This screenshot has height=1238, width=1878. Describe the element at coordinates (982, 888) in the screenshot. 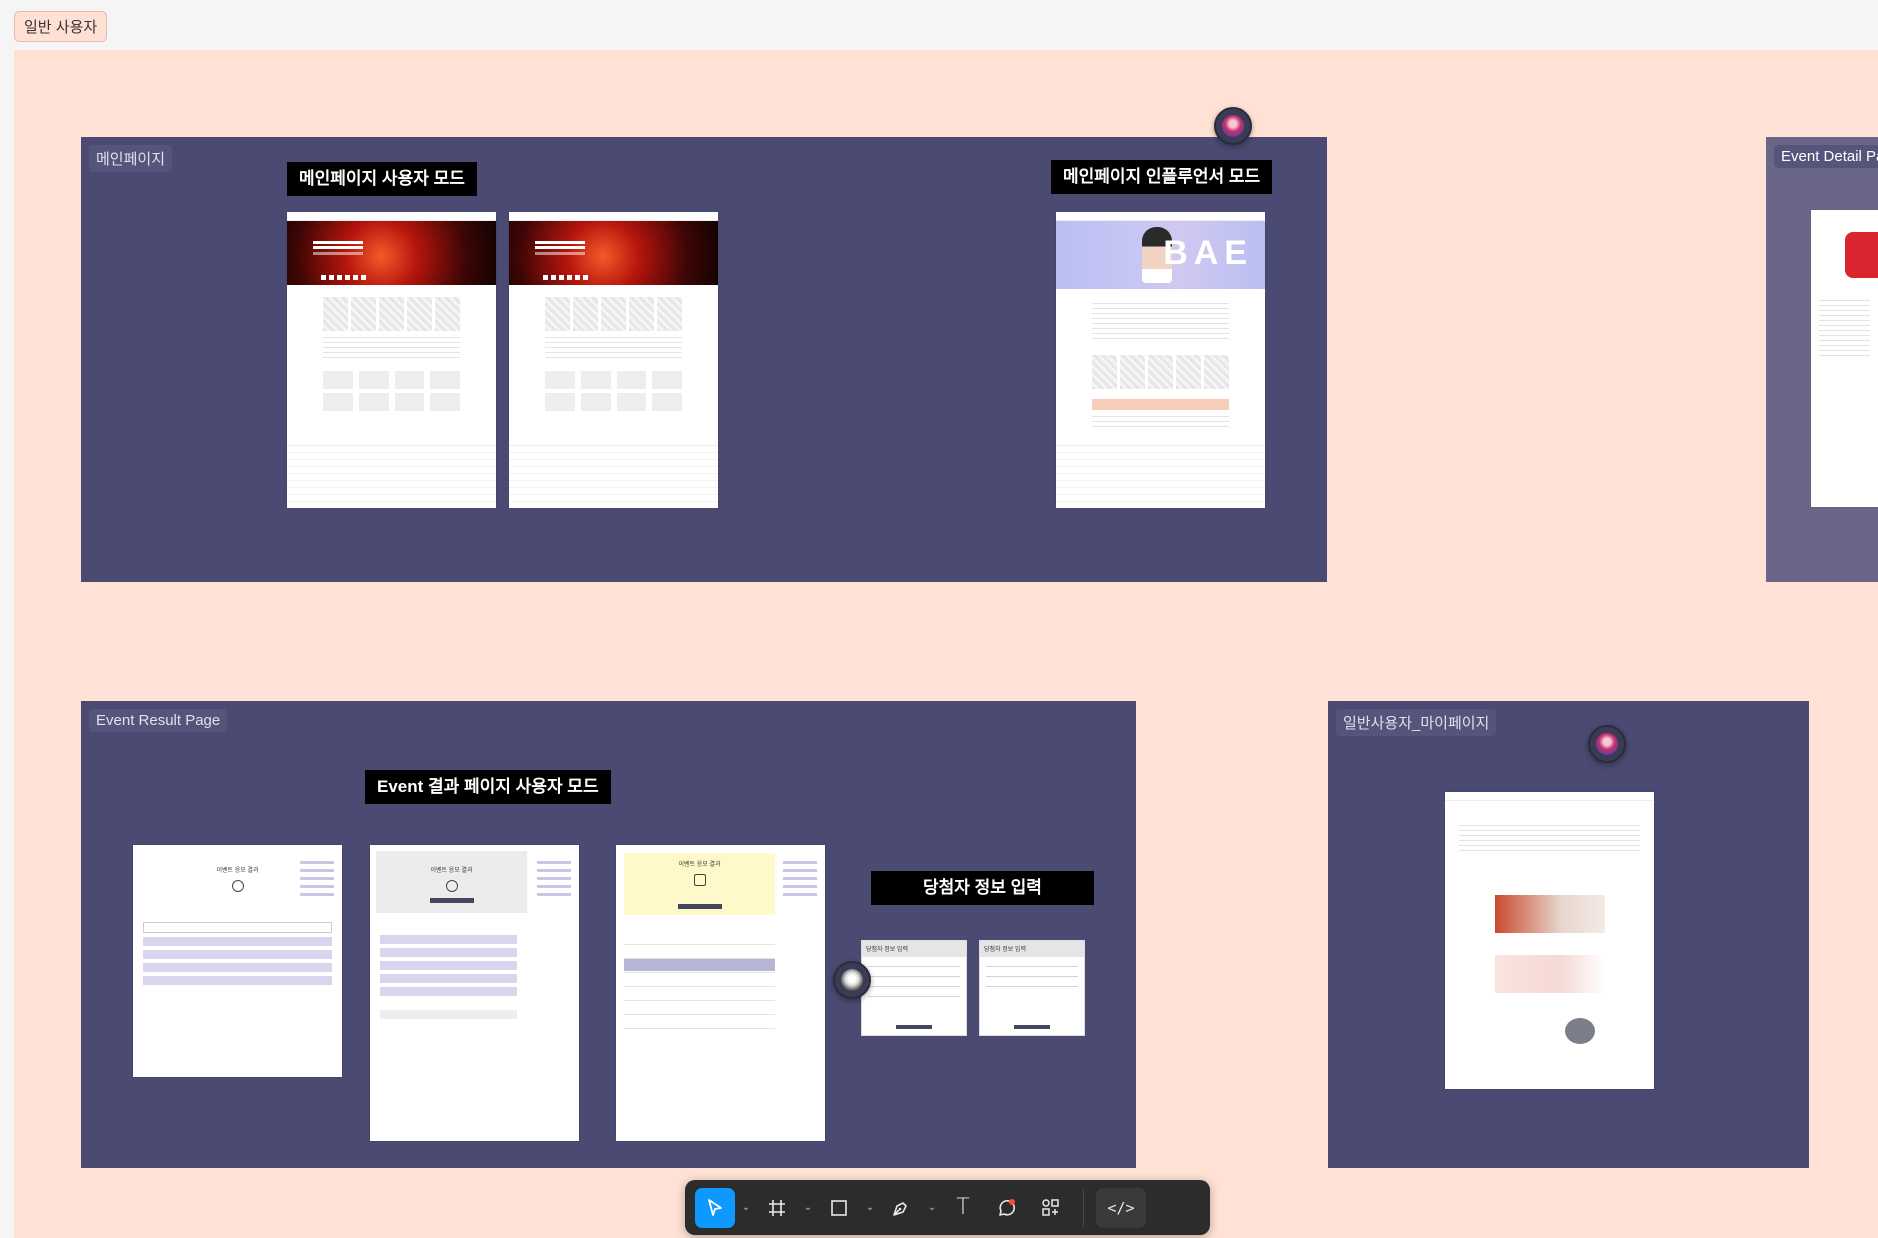

I see `sticker-winner-info-input: 당첨자 정보 입력` at that location.